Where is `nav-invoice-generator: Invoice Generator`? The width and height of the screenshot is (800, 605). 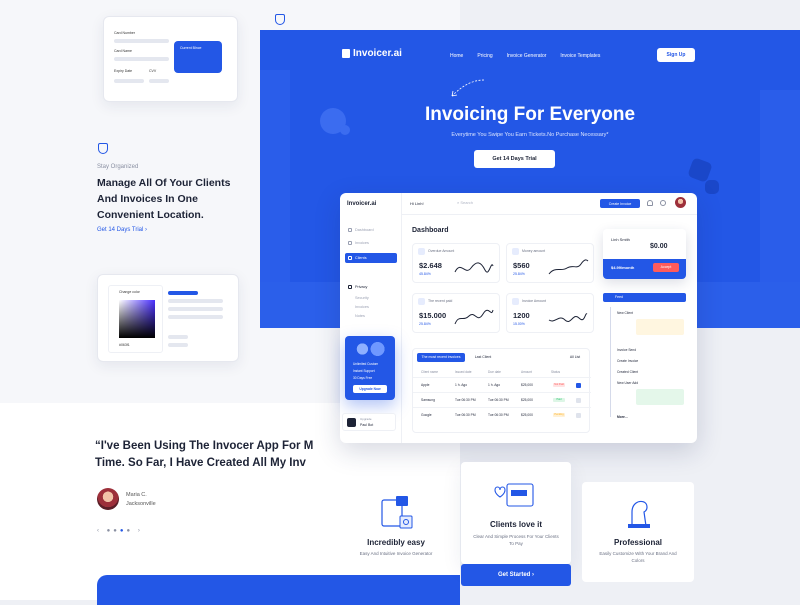
nav-invoice-generator: Invoice Generator is located at coordinates (527, 56).